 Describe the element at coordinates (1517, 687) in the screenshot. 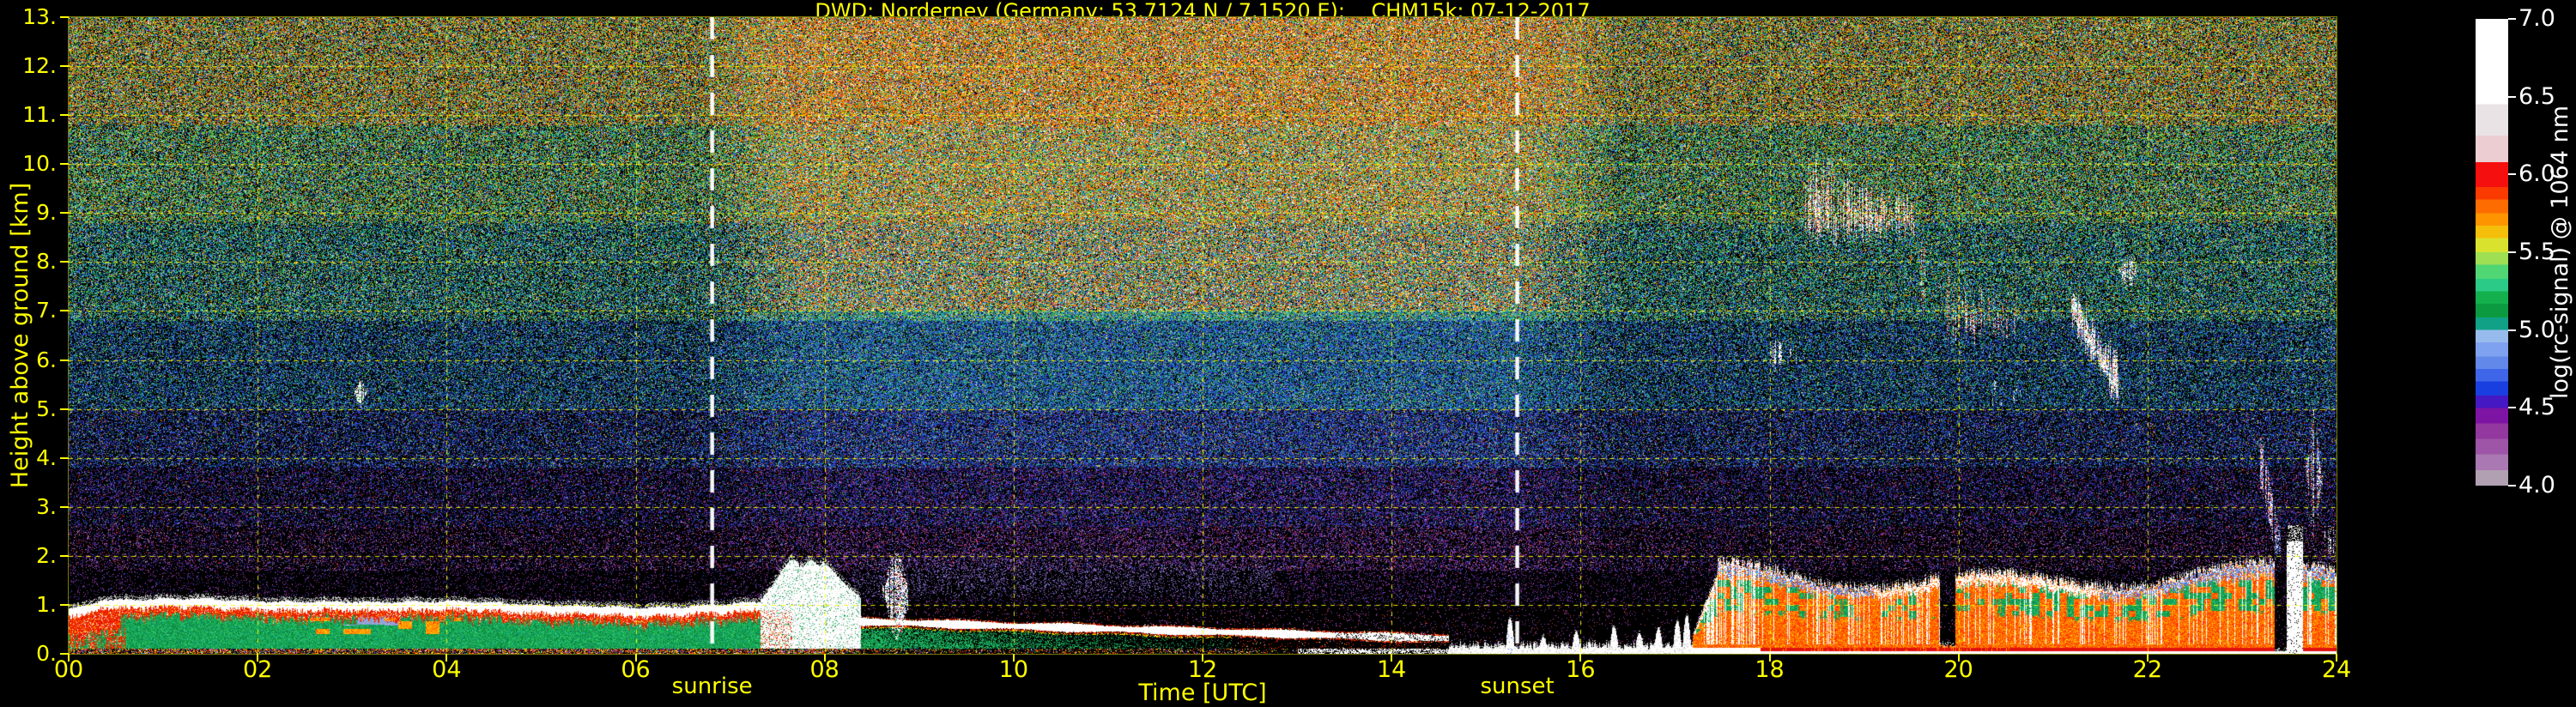

I see `sunset-label: sunset` at that location.